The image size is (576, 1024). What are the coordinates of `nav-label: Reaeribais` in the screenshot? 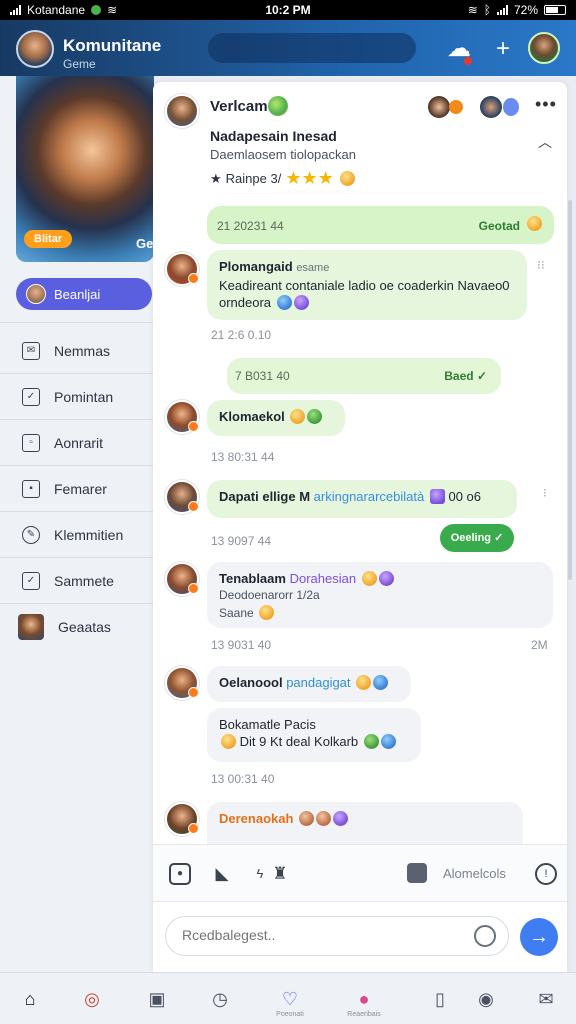 It's located at (364, 1014).